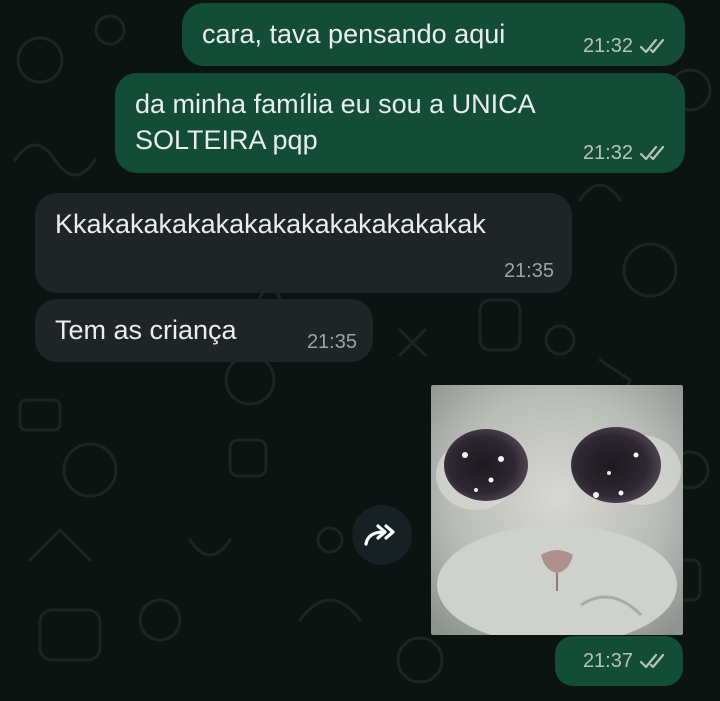 The width and height of the screenshot is (720, 701). What do you see at coordinates (226, 140) in the screenshot?
I see `message-text-line: SOLTEIRA pqp` at bounding box center [226, 140].